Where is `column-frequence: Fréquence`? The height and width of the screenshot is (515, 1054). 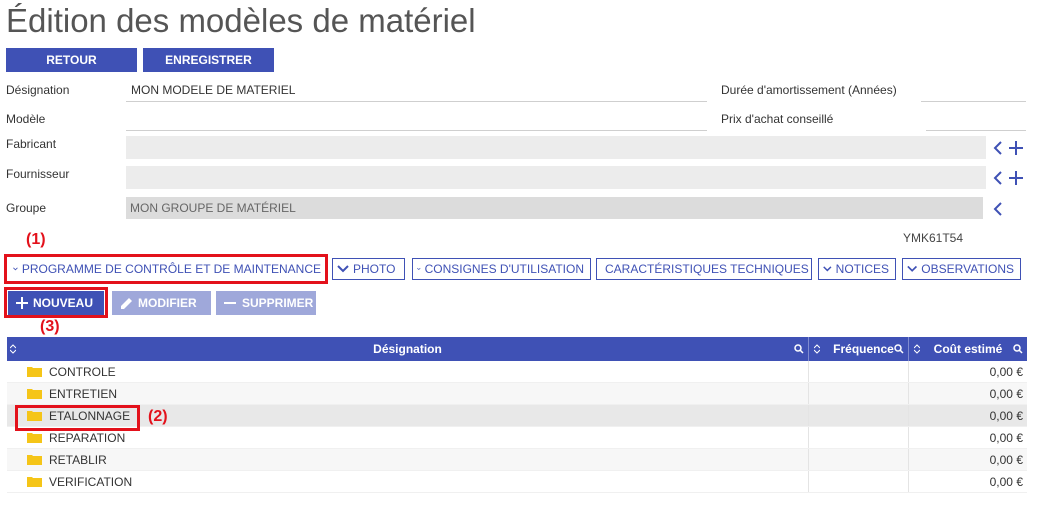 column-frequence: Fréquence is located at coordinates (859, 349).